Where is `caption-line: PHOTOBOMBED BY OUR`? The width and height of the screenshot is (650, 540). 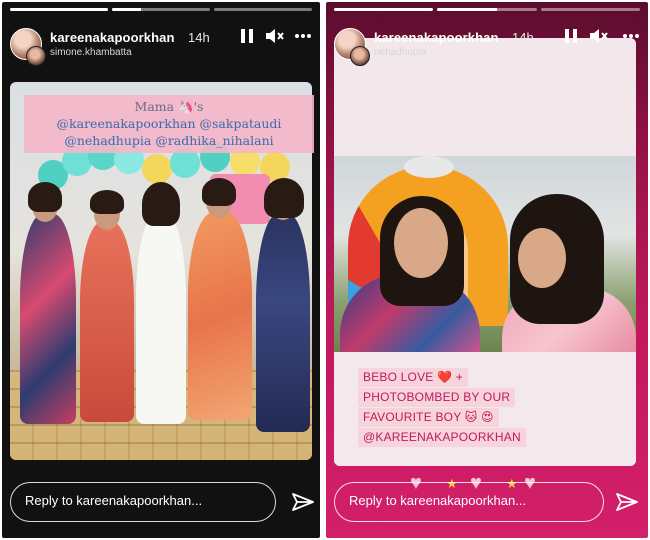
caption-line: PHOTOBOMBED BY OUR is located at coordinates (437, 397).